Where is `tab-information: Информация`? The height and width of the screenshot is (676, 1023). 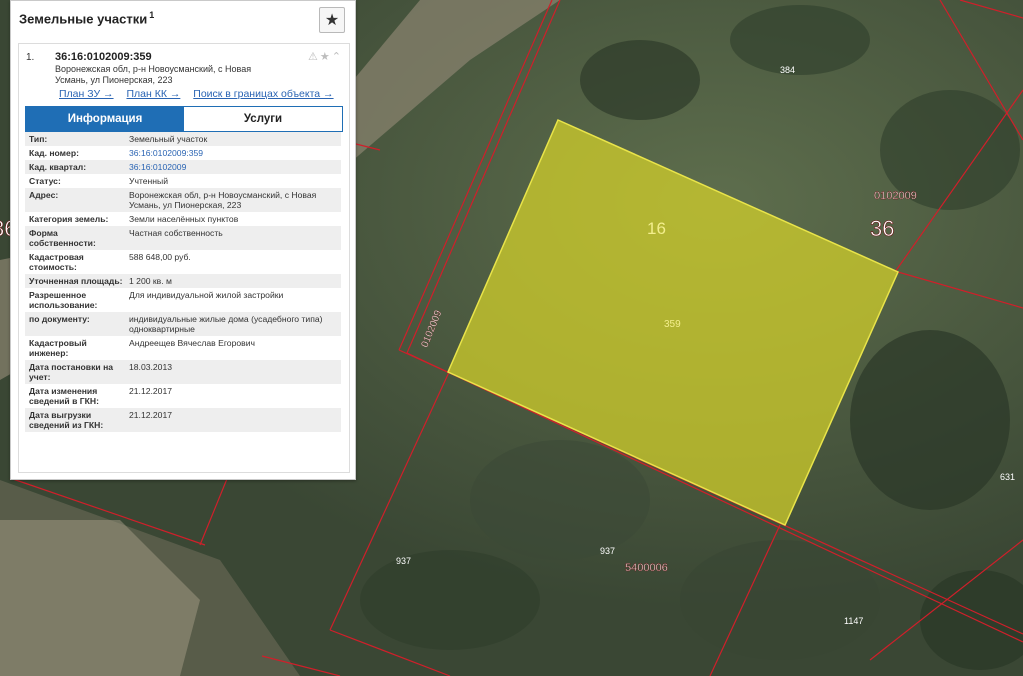 tab-information: Информация is located at coordinates (105, 119).